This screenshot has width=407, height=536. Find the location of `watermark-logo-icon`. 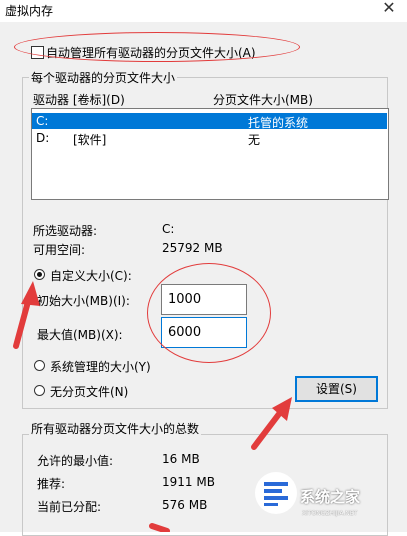

watermark-logo-icon is located at coordinates (276, 493).